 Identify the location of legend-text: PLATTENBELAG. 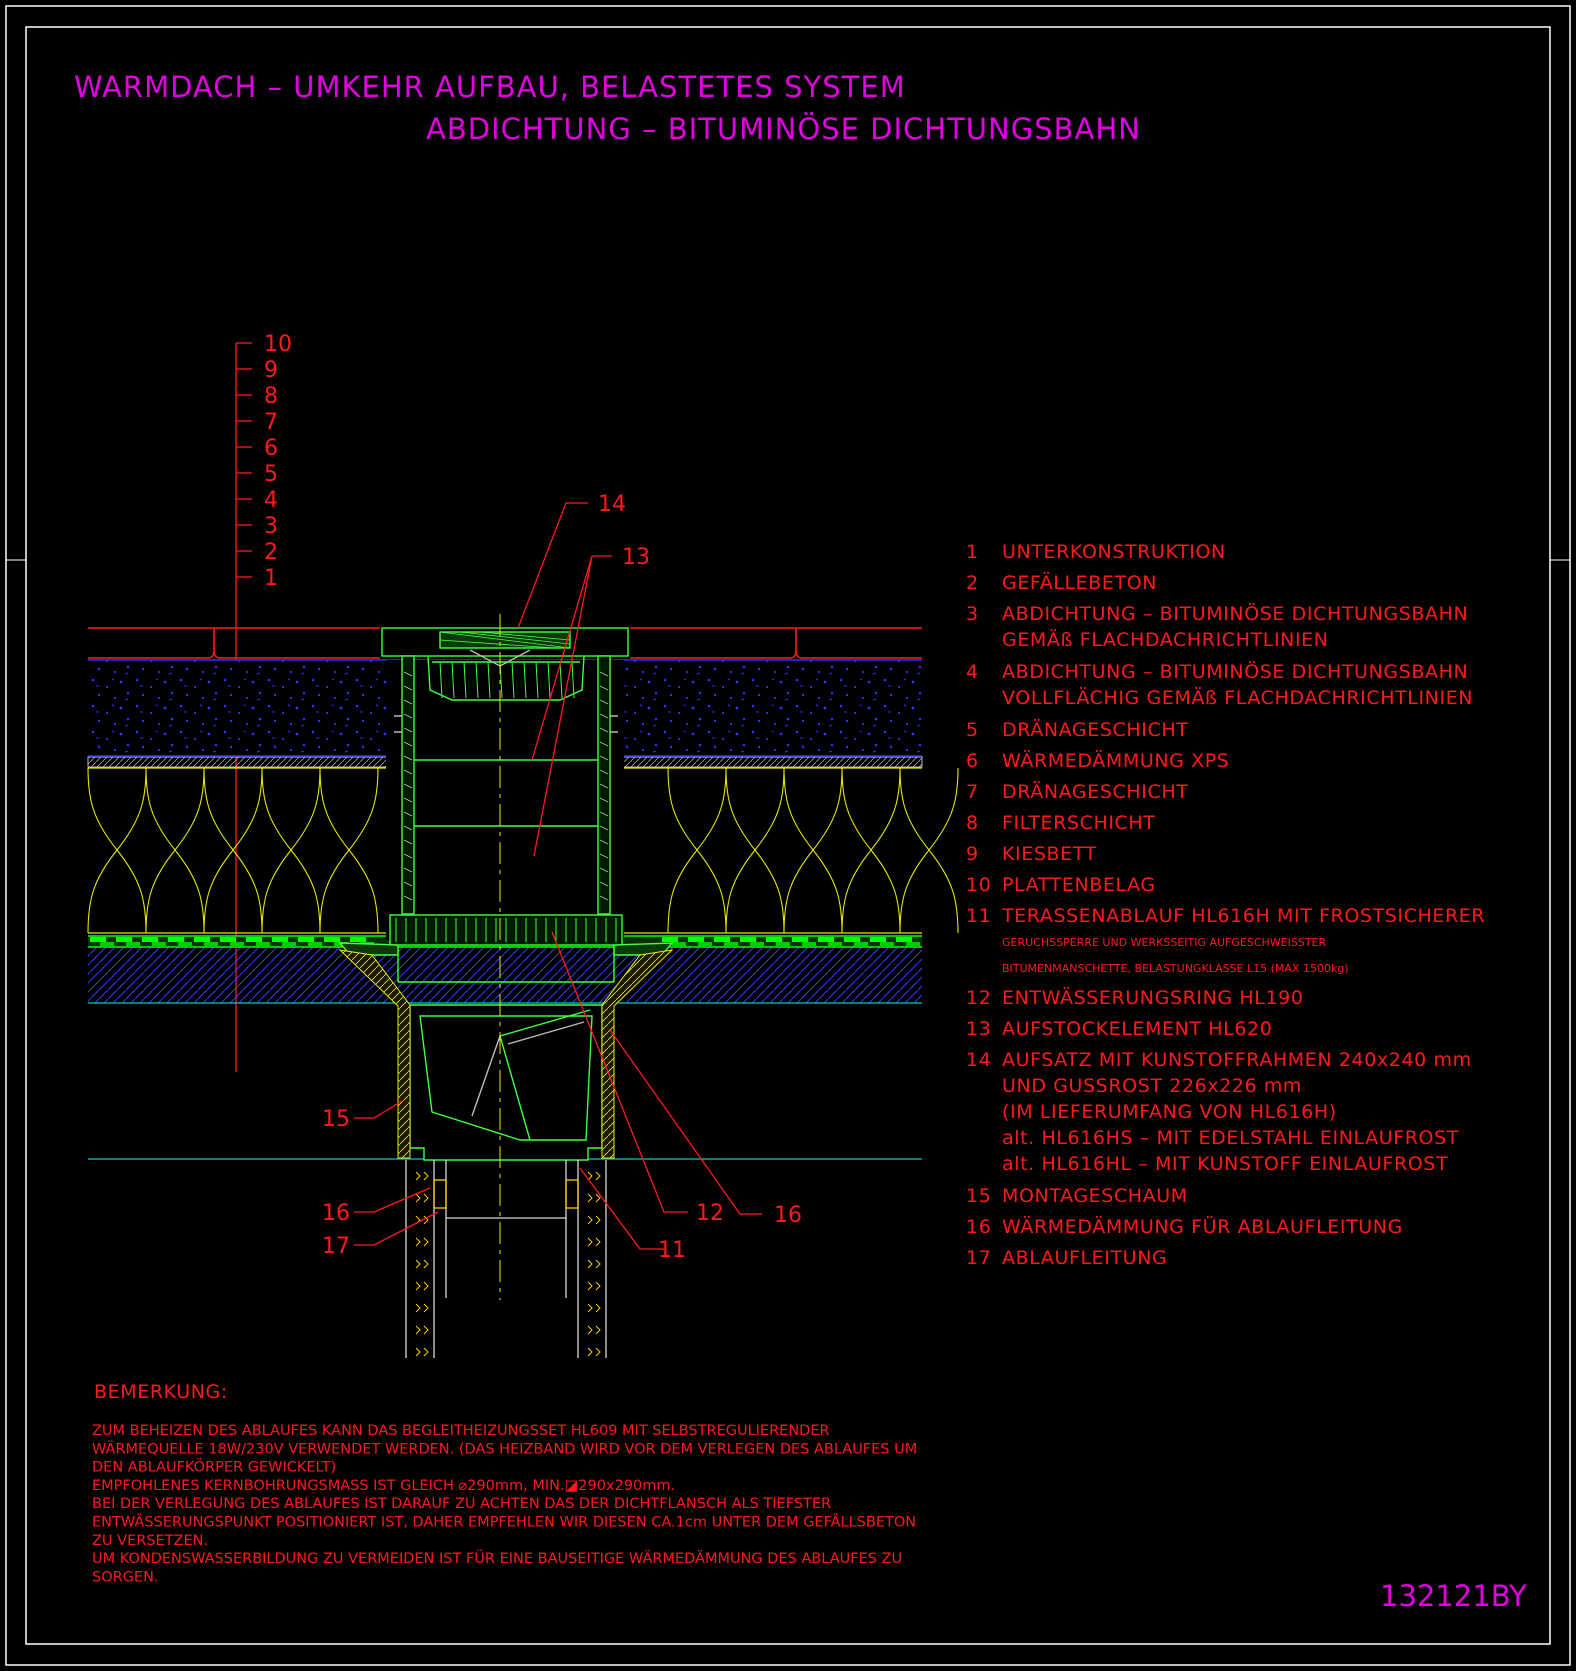
(1079, 885).